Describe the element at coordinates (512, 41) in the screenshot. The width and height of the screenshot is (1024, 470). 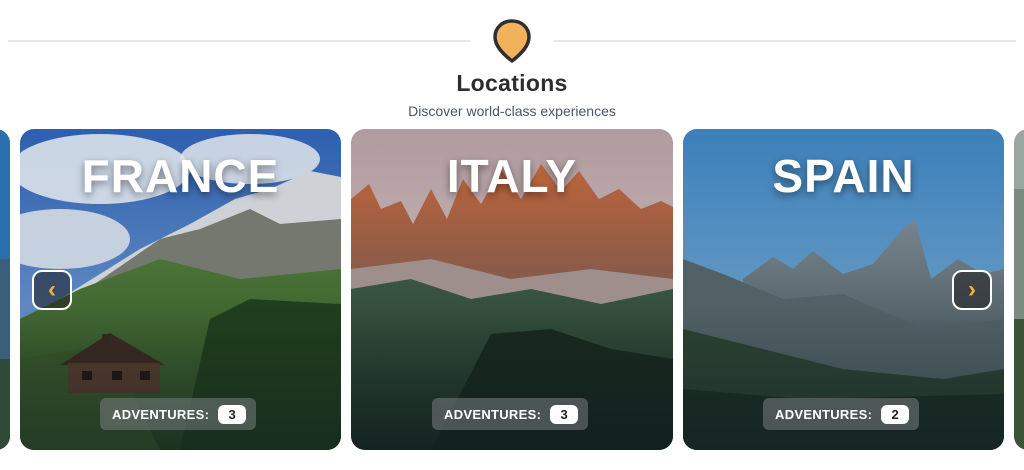
I see `map-pin-icon` at that location.